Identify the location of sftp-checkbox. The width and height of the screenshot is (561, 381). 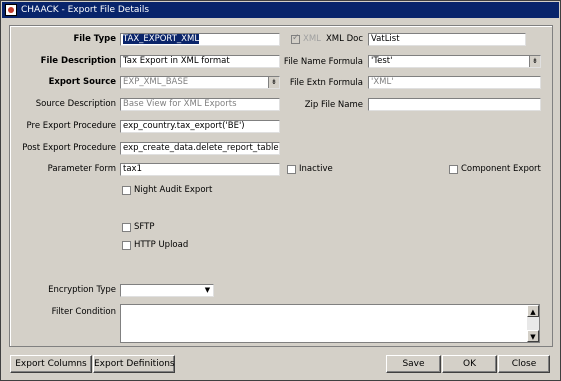
(126, 227).